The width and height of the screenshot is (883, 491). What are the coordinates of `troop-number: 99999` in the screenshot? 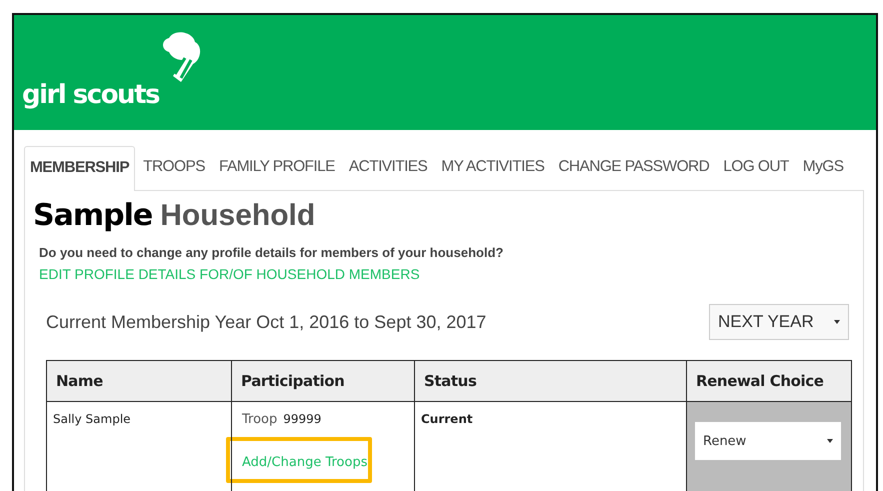 It's located at (302, 419).